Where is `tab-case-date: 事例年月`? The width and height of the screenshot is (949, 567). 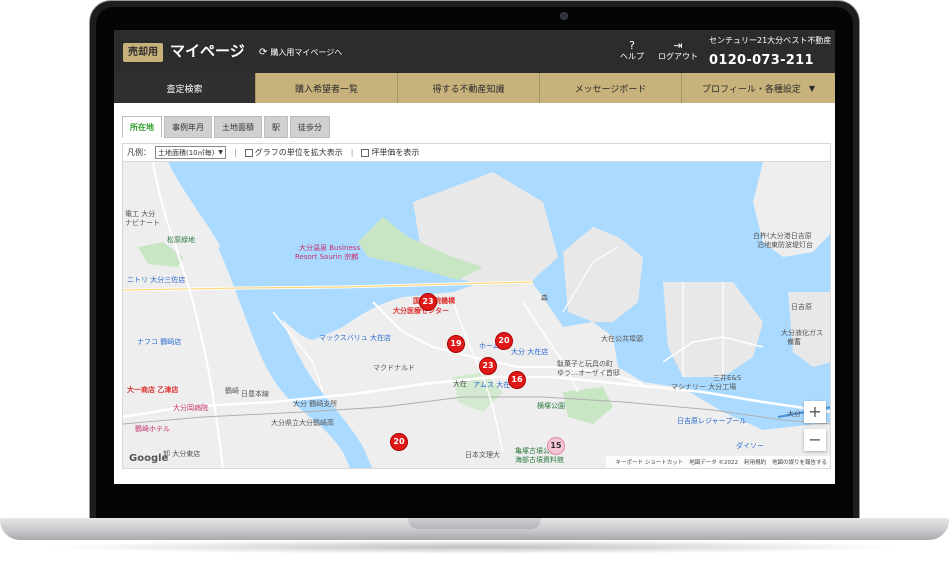 tab-case-date: 事例年月 is located at coordinates (188, 127).